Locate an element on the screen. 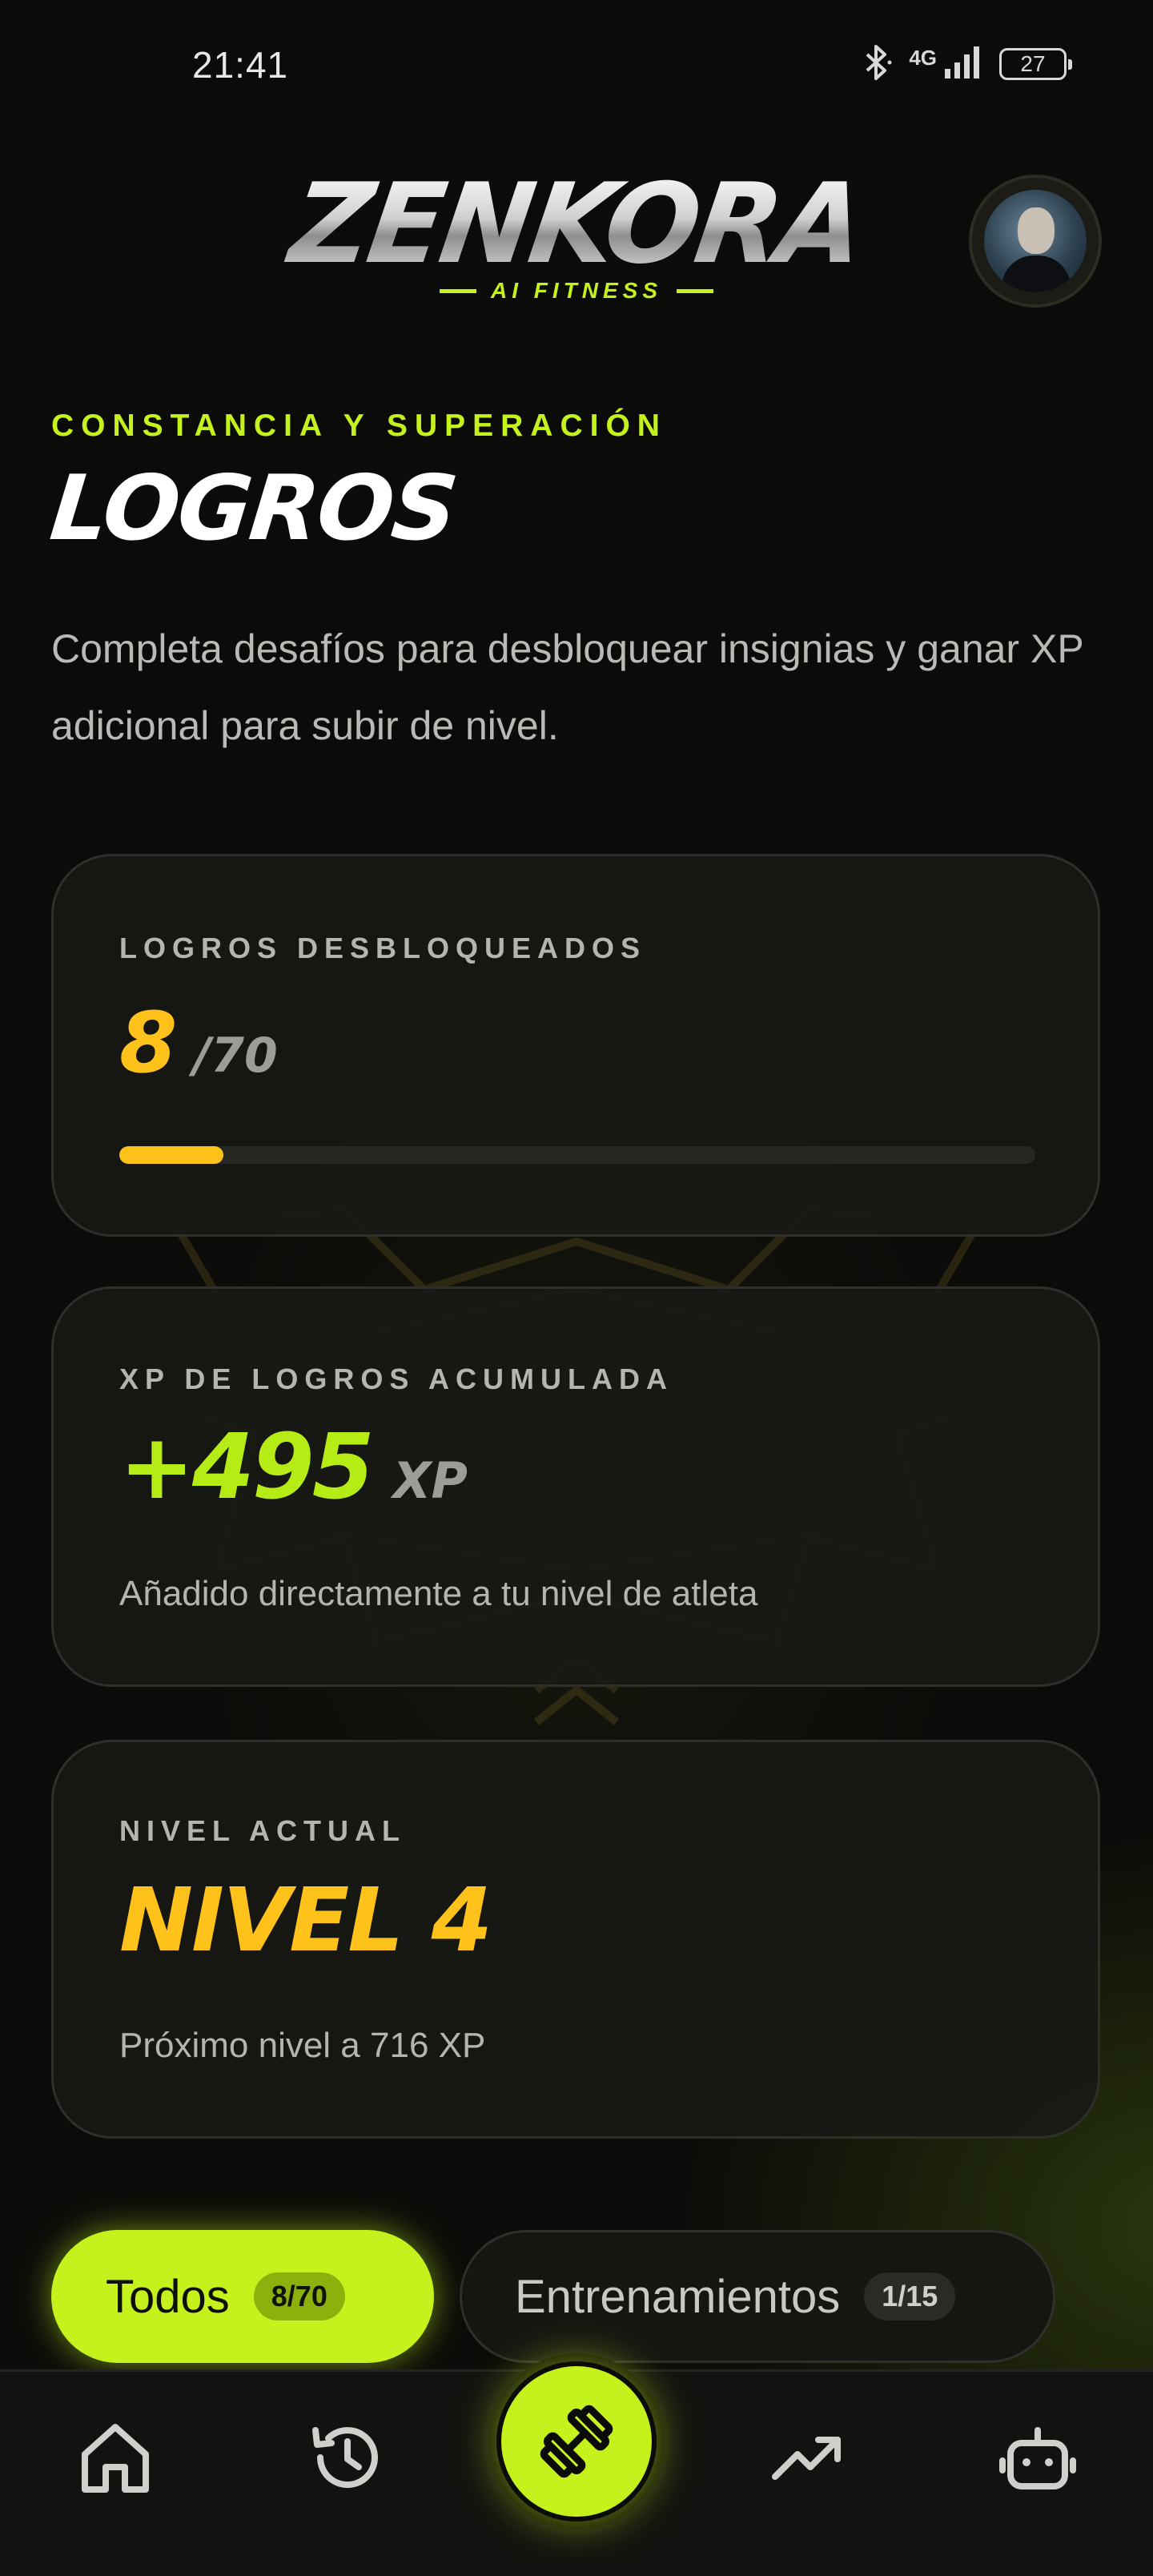 The width and height of the screenshot is (1153, 2576). battery-icon: 27 is located at coordinates (1036, 64).